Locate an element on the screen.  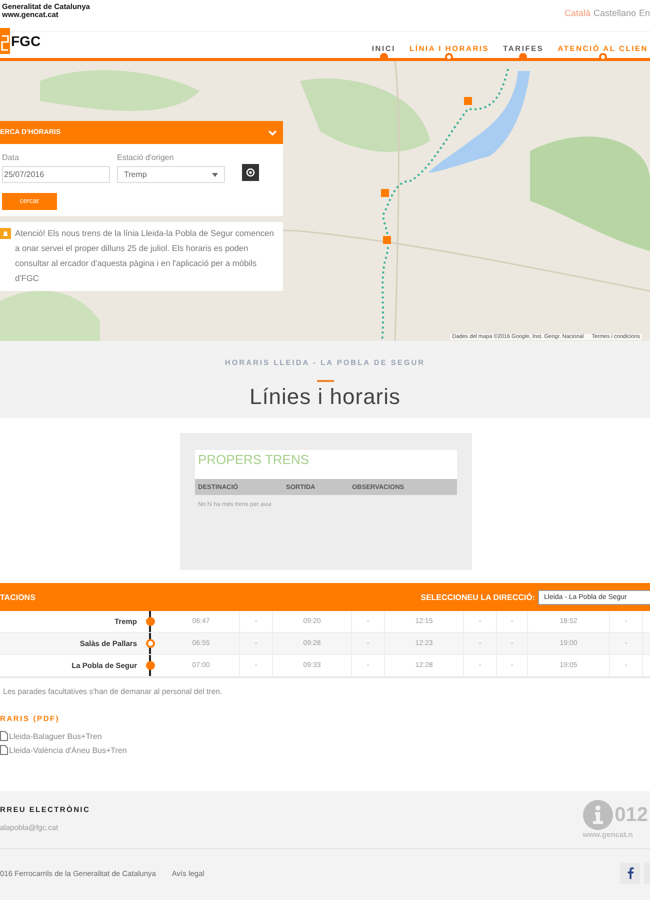
target-icon is located at coordinates (250, 172).